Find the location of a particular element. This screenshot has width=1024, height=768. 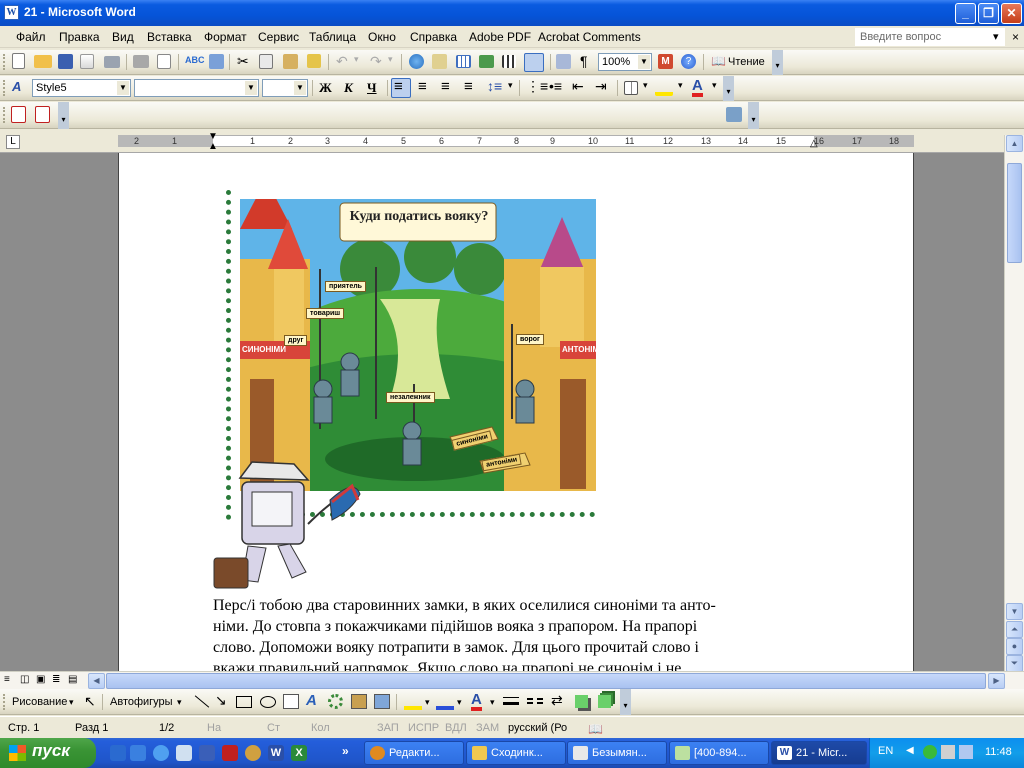

reading-button: Чтение is located at coordinates (746, 62).